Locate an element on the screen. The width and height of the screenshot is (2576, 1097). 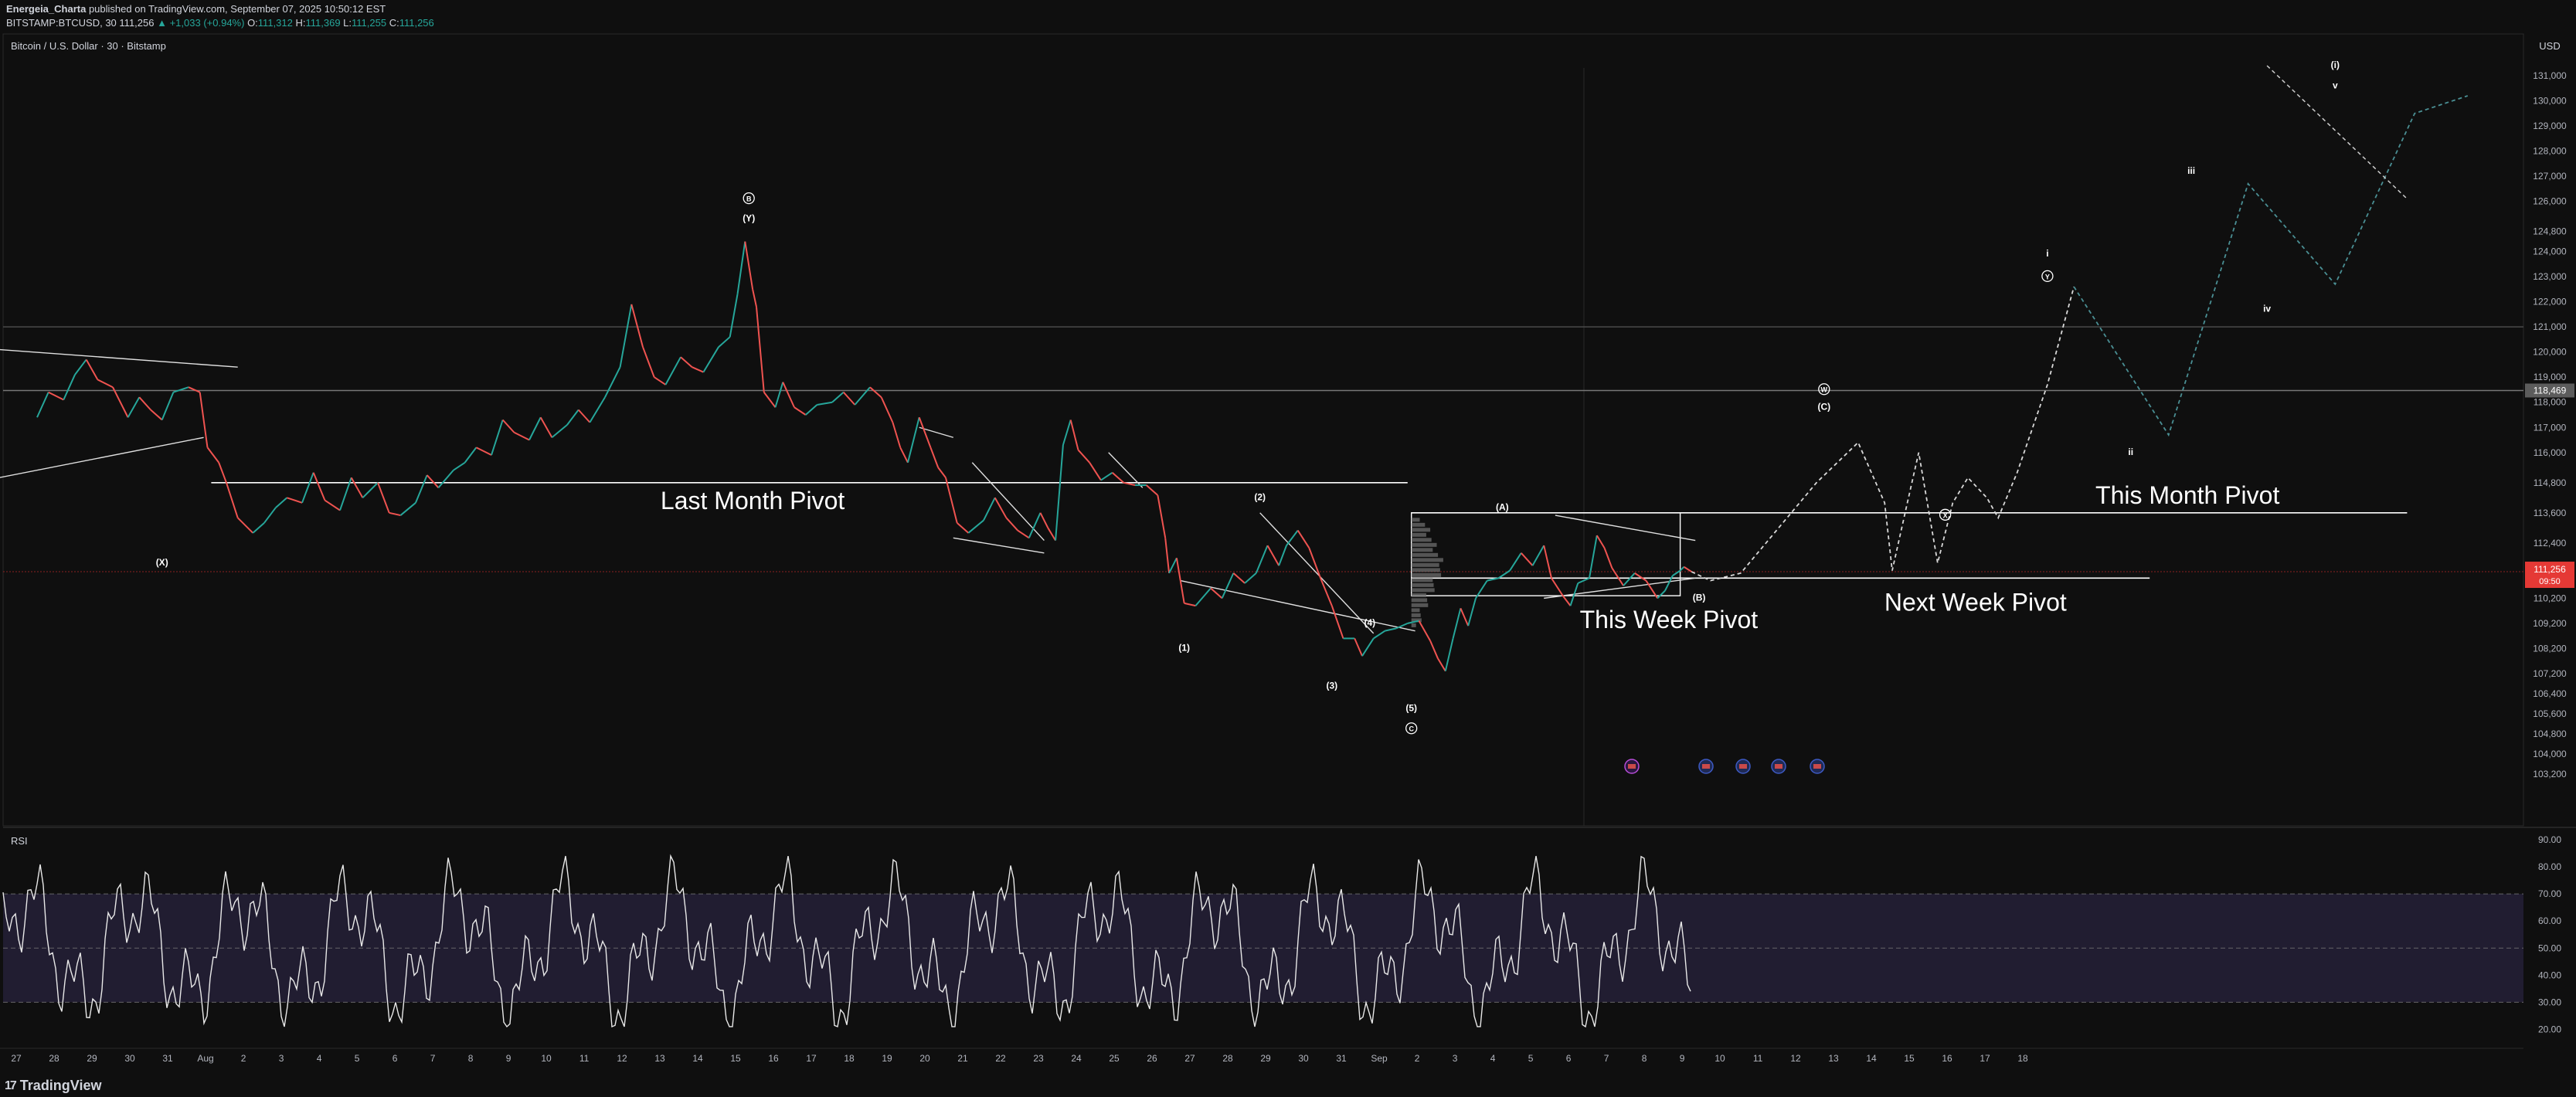
price-tick-label: 127,000 is located at coordinates (2550, 176).